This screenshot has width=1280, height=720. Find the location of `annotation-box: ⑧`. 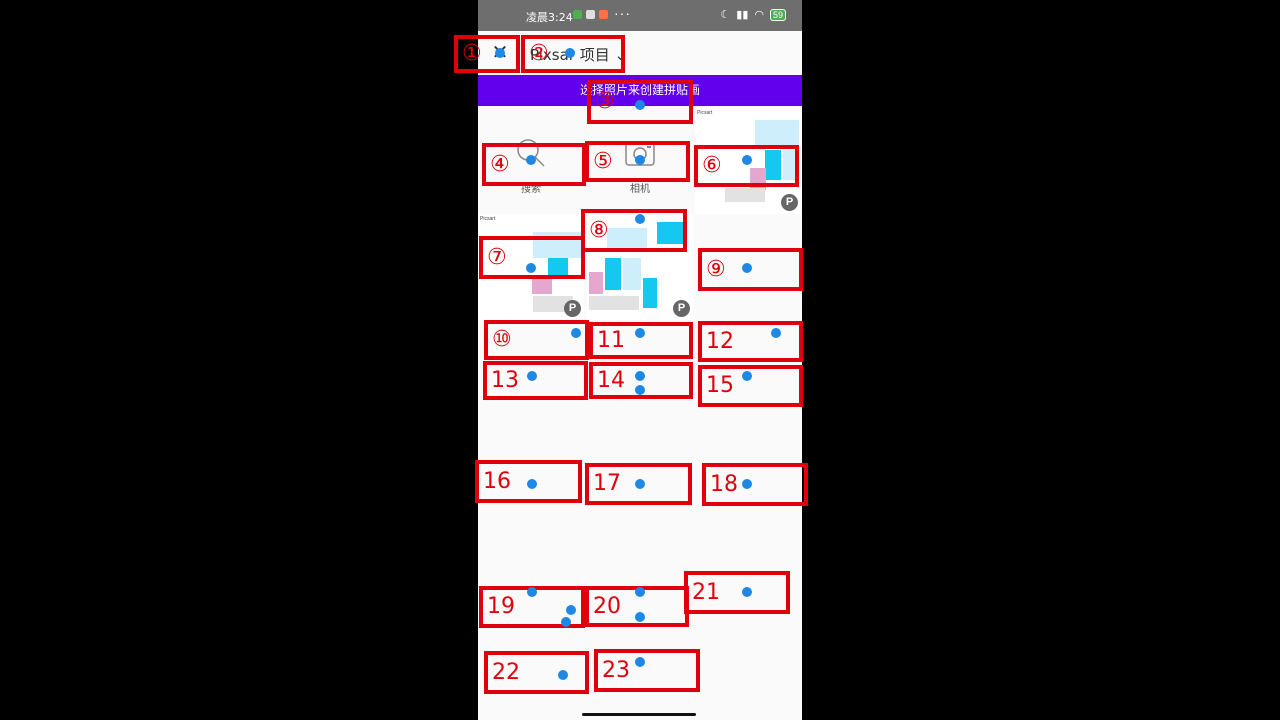

annotation-box: ⑧ is located at coordinates (634, 230).